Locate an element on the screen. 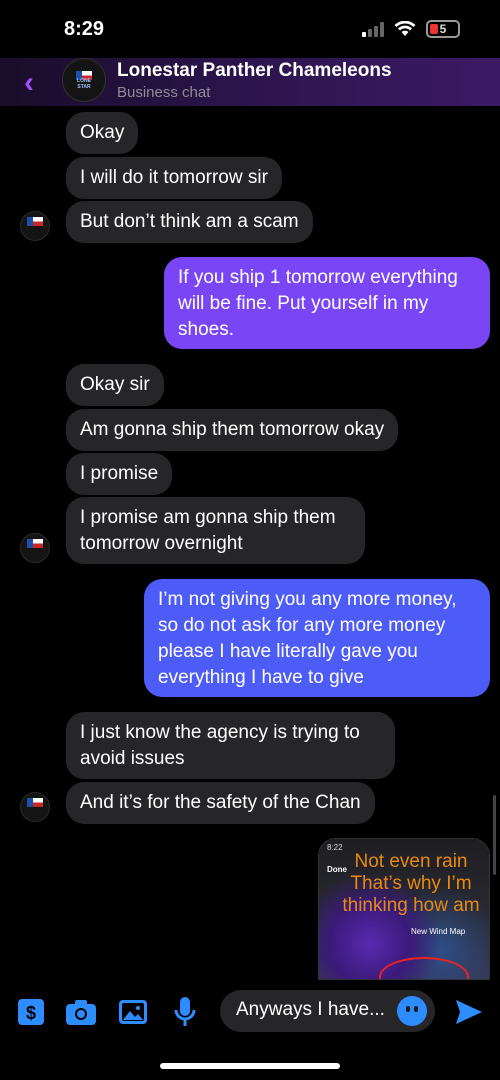 The height and width of the screenshot is (1080, 500). status-bar: 8:29 5 is located at coordinates (250, 29).